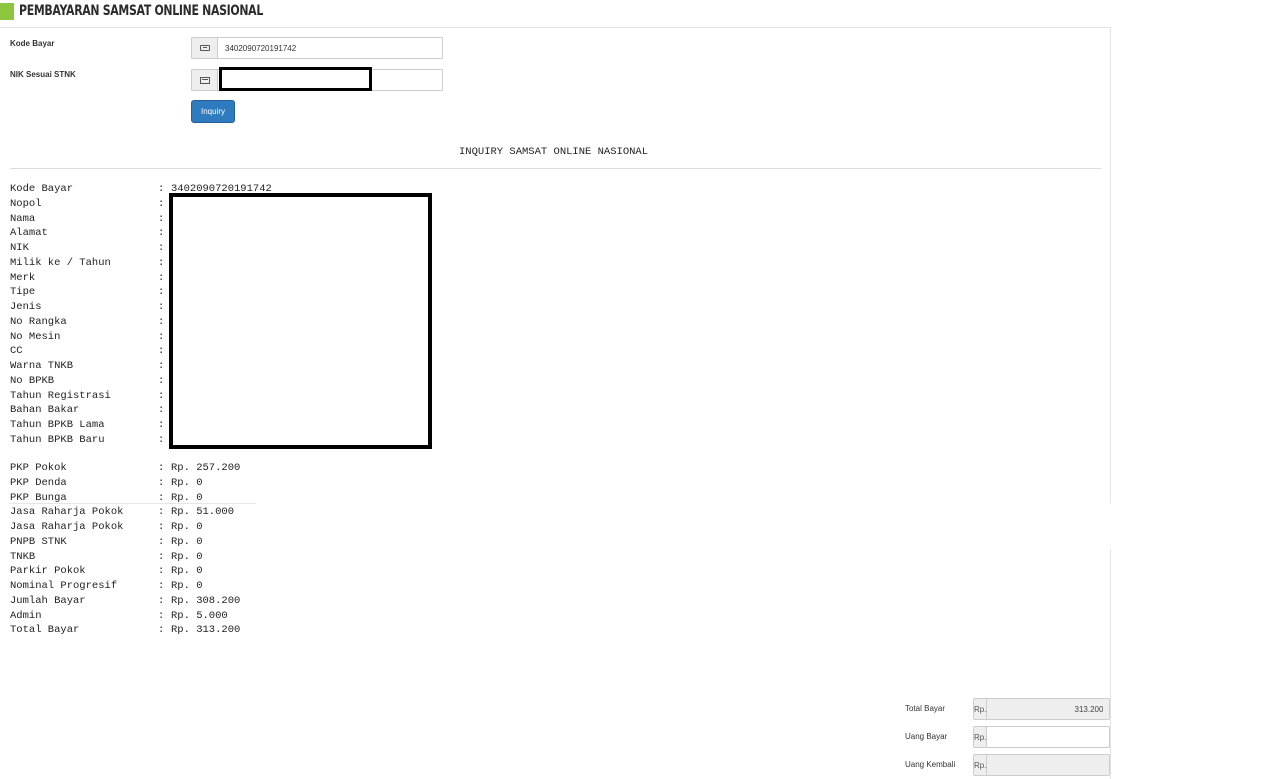 Image resolution: width=1280 pixels, height=779 pixels. I want to click on report-row-label: Parkir Pokok, so click(48, 571).